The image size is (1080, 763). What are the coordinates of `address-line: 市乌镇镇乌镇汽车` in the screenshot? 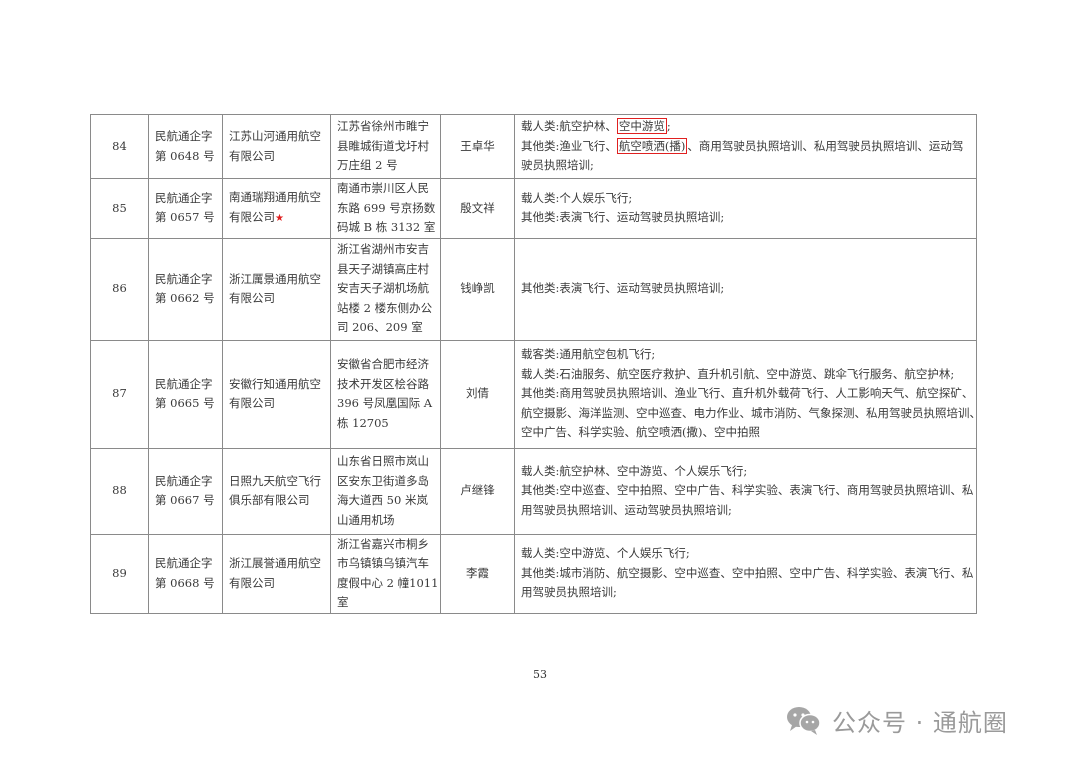 It's located at (383, 563).